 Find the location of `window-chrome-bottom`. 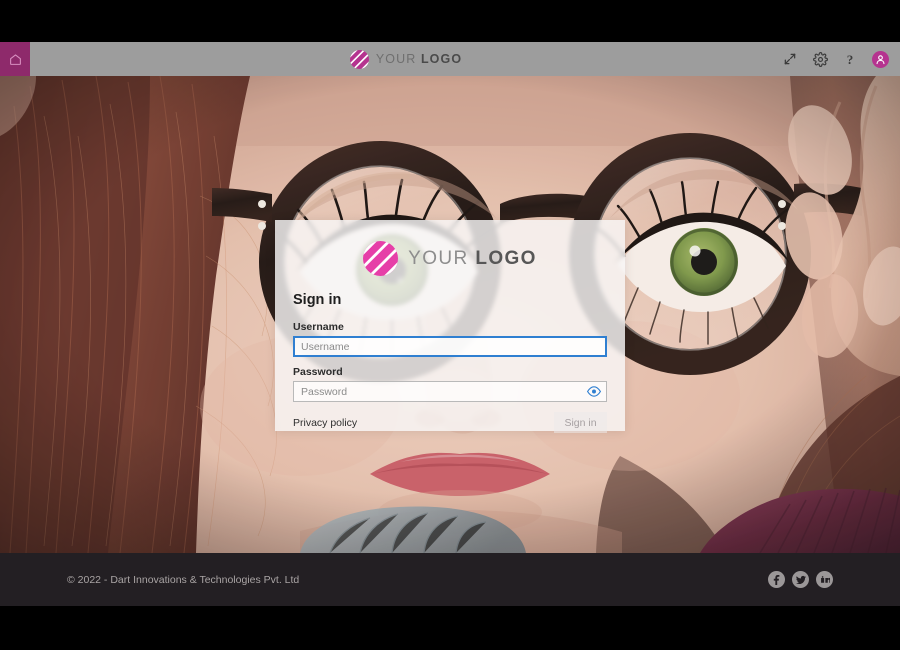

window-chrome-bottom is located at coordinates (450, 628).